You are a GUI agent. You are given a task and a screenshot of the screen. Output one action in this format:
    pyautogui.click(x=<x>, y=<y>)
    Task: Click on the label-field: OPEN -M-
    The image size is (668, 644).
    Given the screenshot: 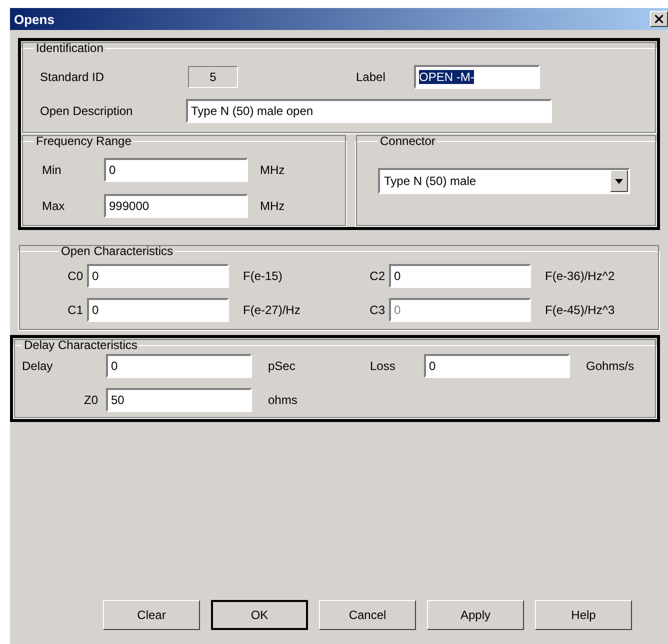 What is the action you would take?
    pyautogui.click(x=477, y=77)
    